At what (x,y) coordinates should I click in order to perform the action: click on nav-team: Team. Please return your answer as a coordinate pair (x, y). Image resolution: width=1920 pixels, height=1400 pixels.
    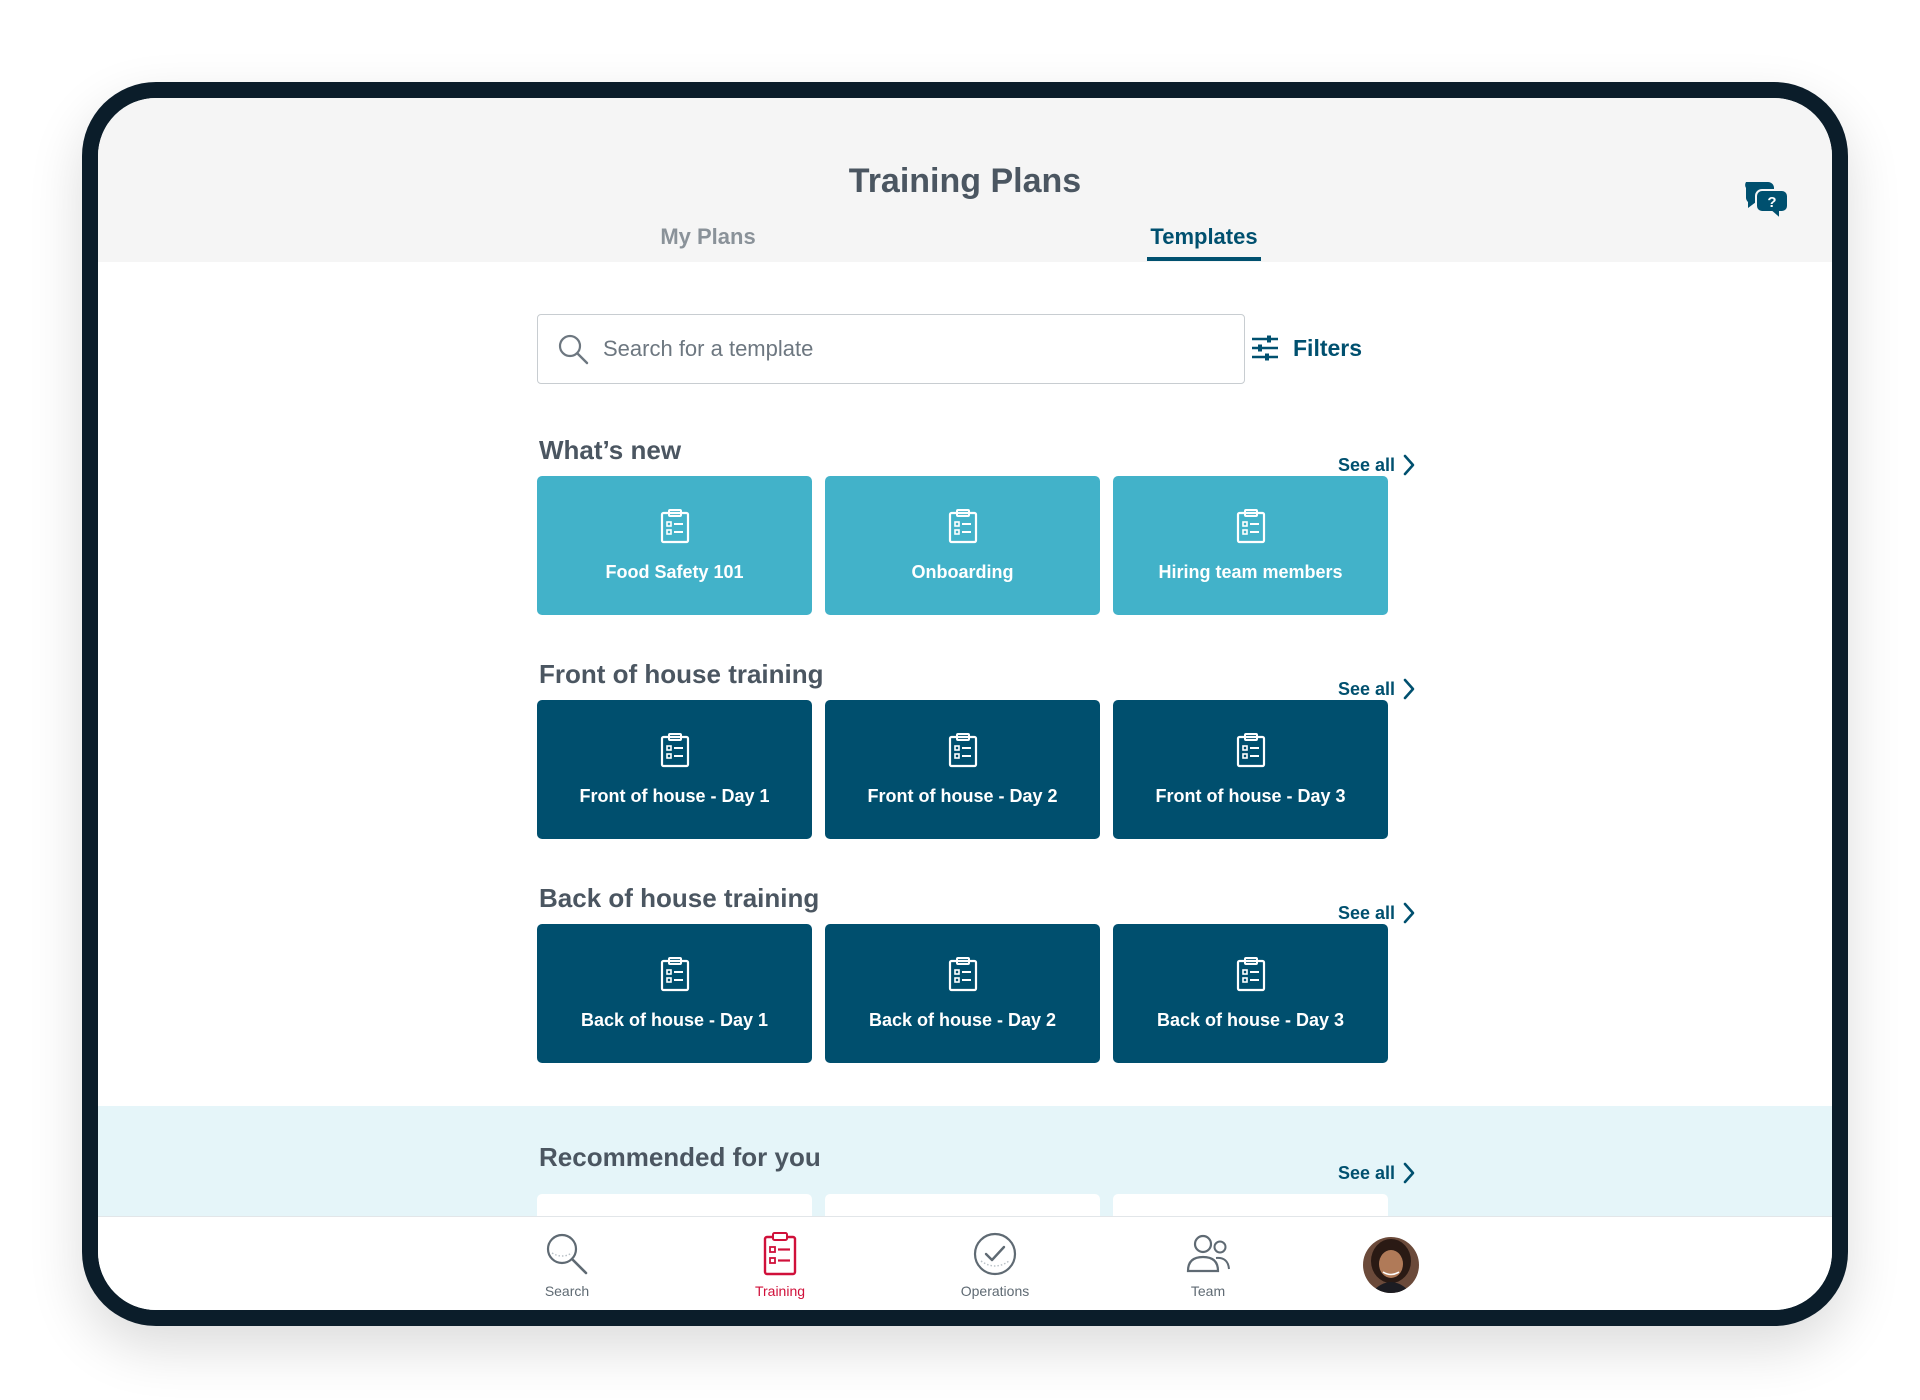
    Looking at the image, I should click on (1208, 1265).